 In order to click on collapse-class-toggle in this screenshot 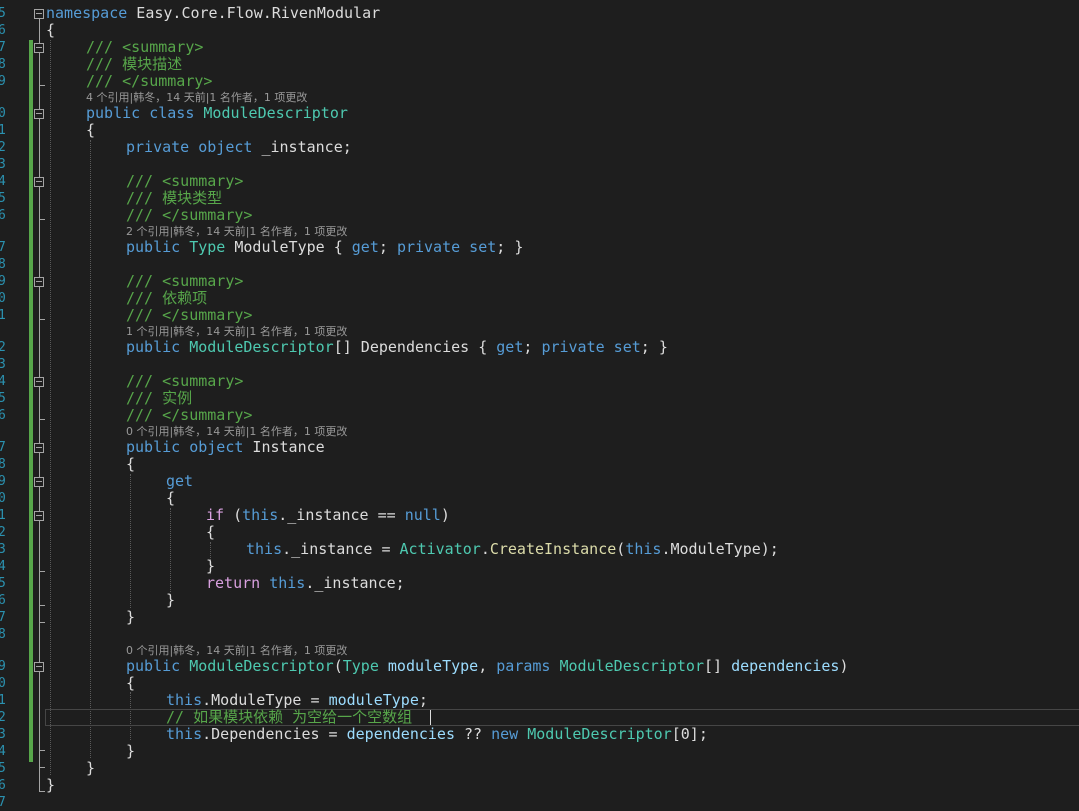, I will do `click(39, 114)`.